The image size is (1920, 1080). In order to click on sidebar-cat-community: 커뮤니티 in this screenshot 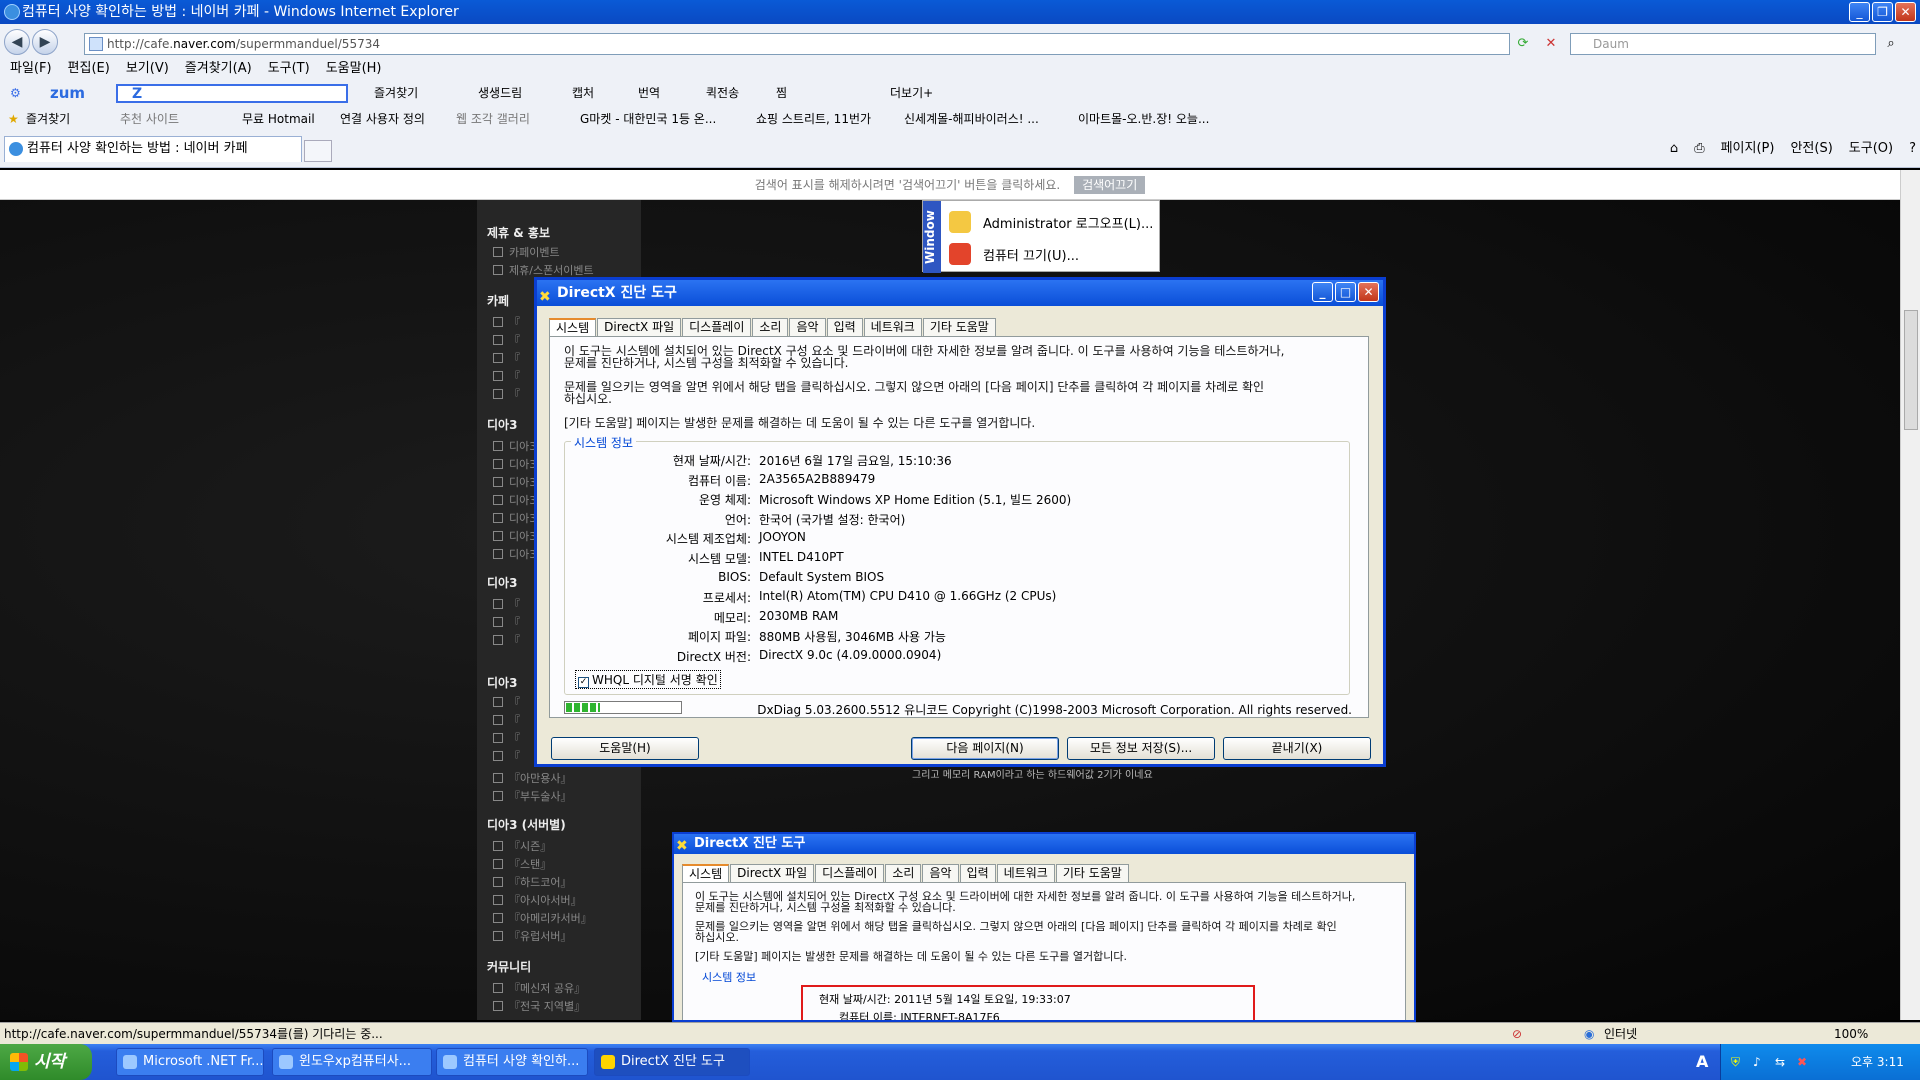, I will do `click(509, 966)`.